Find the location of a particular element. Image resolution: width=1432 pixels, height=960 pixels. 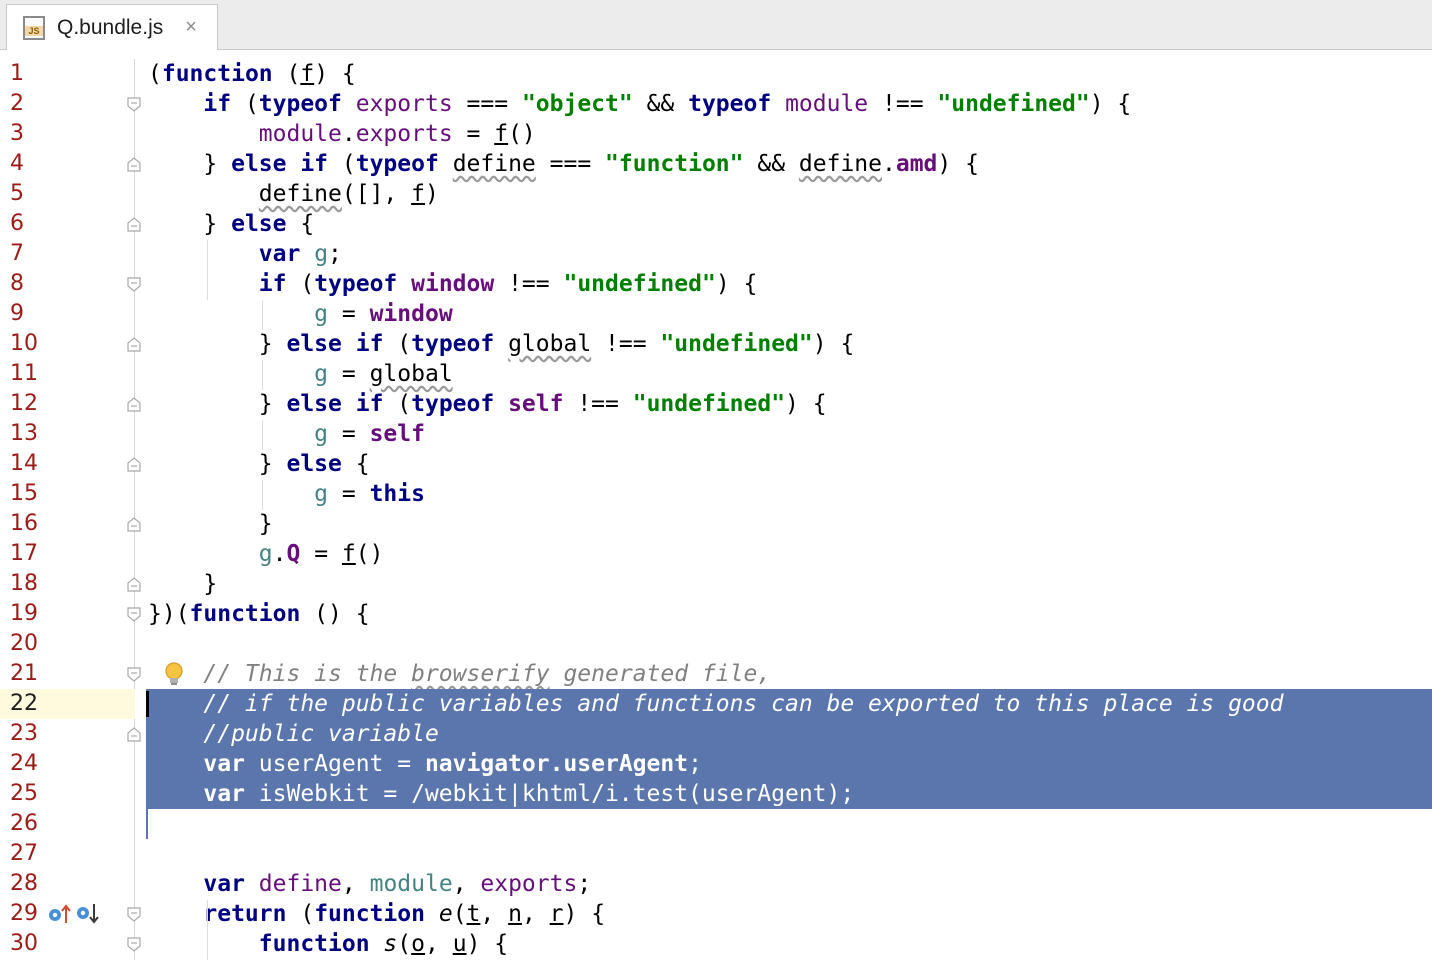

code-line: 23 //public variable is located at coordinates (716, 734).